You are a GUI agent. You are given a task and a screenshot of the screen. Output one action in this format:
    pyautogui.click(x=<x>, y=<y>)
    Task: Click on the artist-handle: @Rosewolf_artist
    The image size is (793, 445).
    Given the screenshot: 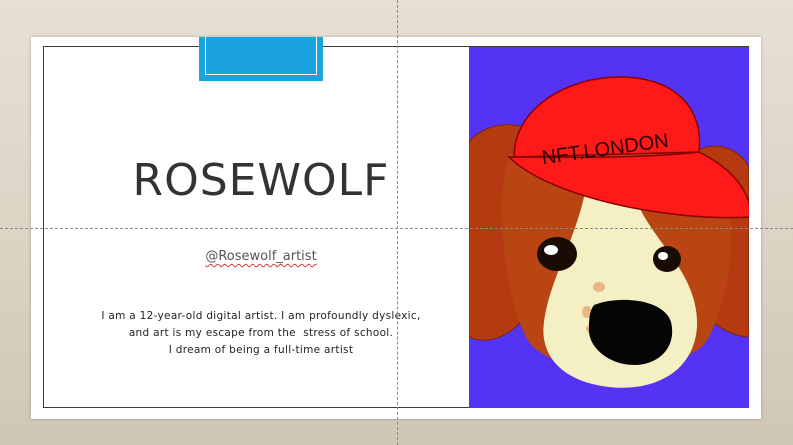 What is the action you would take?
    pyautogui.click(x=261, y=256)
    